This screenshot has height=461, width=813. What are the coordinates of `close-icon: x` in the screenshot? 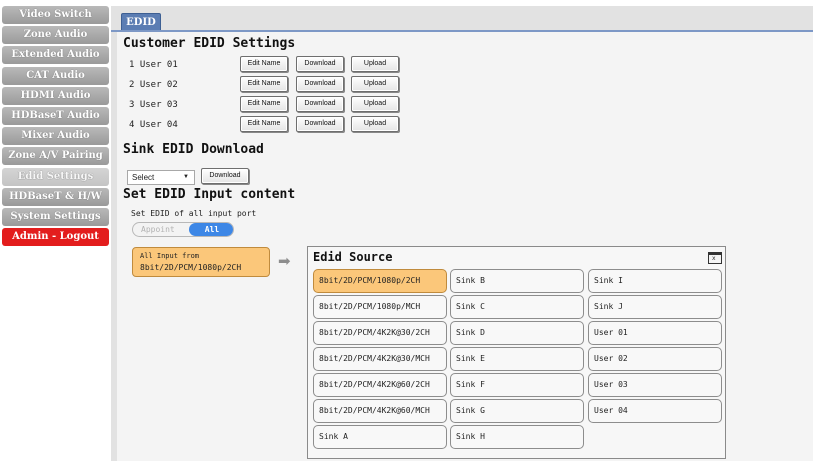 It's located at (715, 258).